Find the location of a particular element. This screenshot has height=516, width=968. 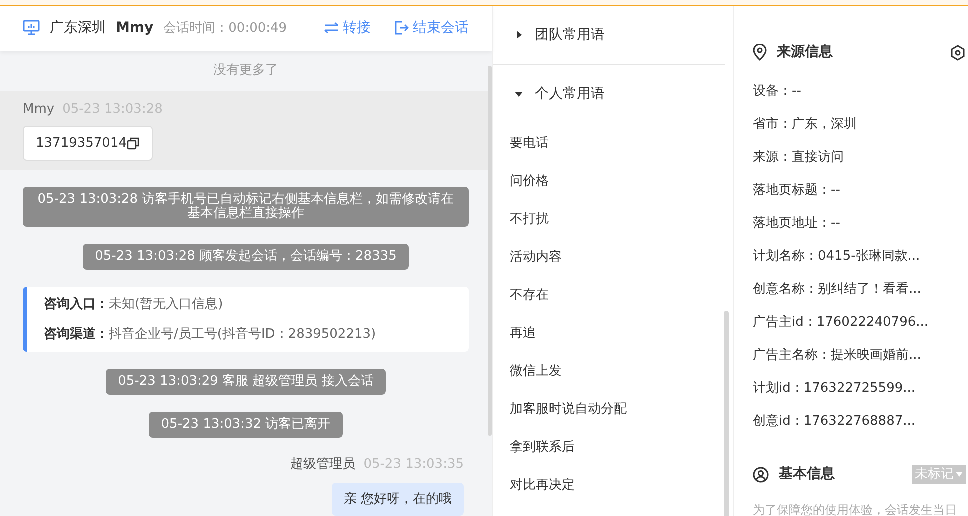

sender-name: 超级管理员 is located at coordinates (323, 465).